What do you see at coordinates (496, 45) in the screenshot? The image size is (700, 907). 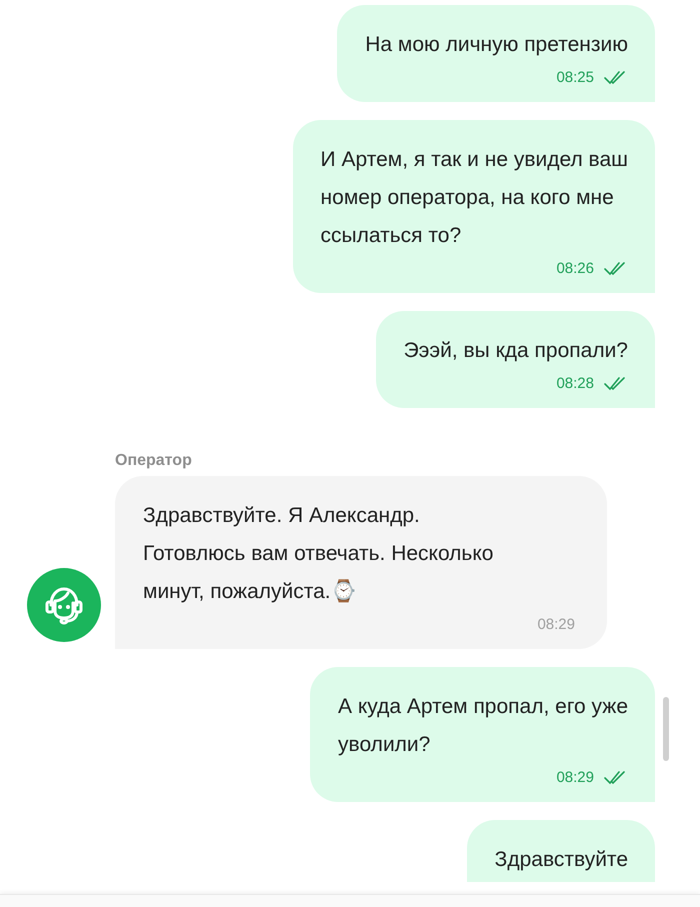 I see `message-text: На мою личную претензию` at bounding box center [496, 45].